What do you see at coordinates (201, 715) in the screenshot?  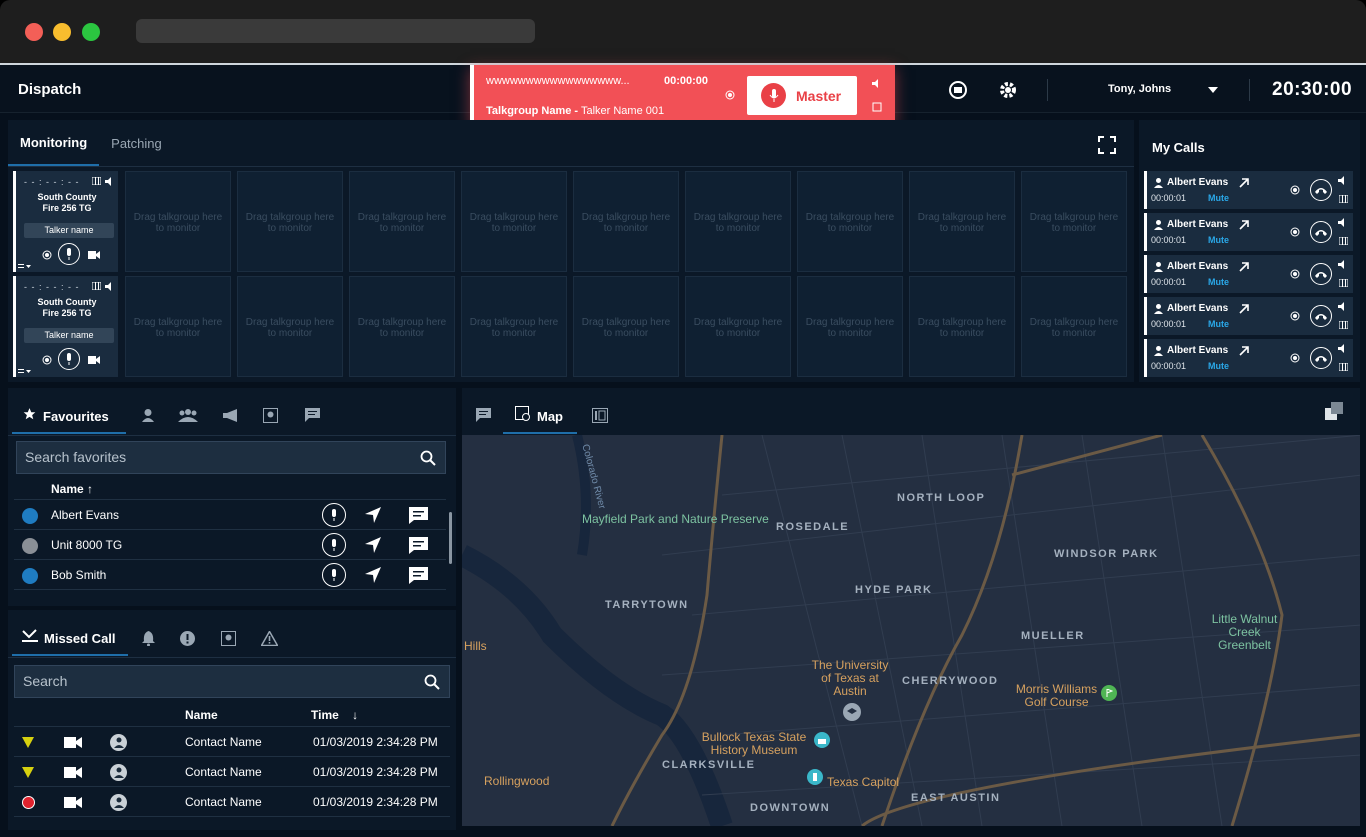 I see `column-header-name: Name` at bounding box center [201, 715].